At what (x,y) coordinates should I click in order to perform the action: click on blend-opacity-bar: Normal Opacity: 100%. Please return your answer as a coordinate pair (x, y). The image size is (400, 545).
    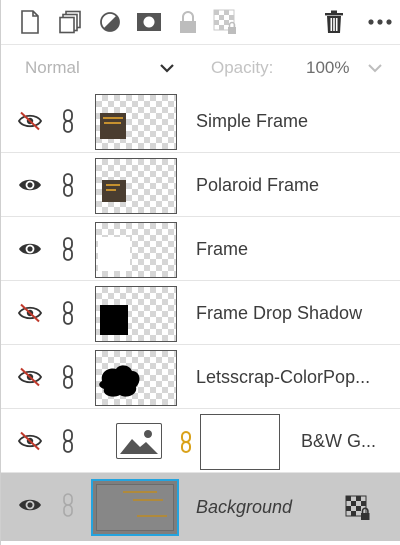
    Looking at the image, I should click on (200, 66).